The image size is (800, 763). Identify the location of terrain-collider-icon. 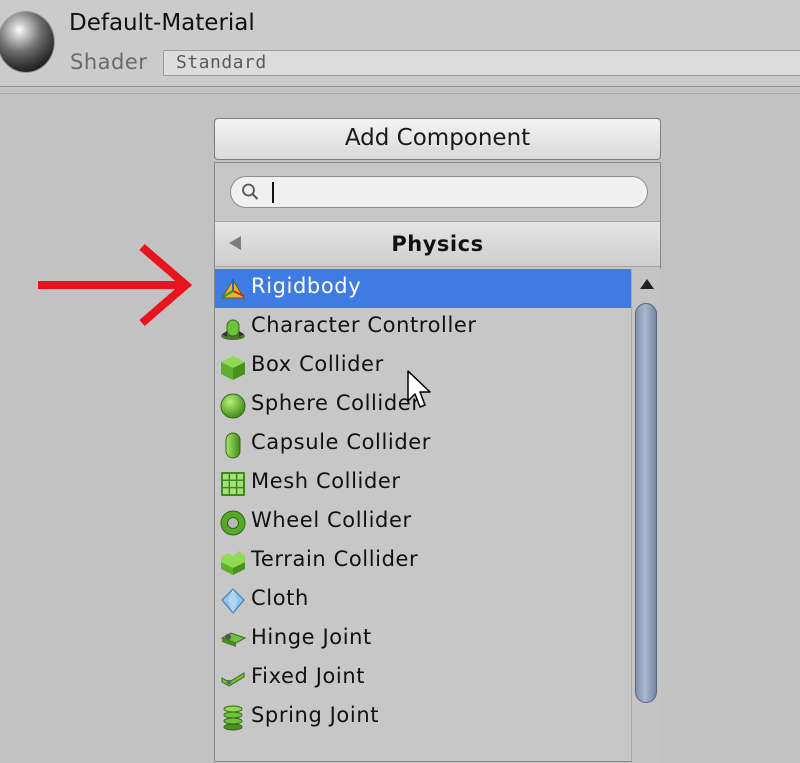
(233, 563).